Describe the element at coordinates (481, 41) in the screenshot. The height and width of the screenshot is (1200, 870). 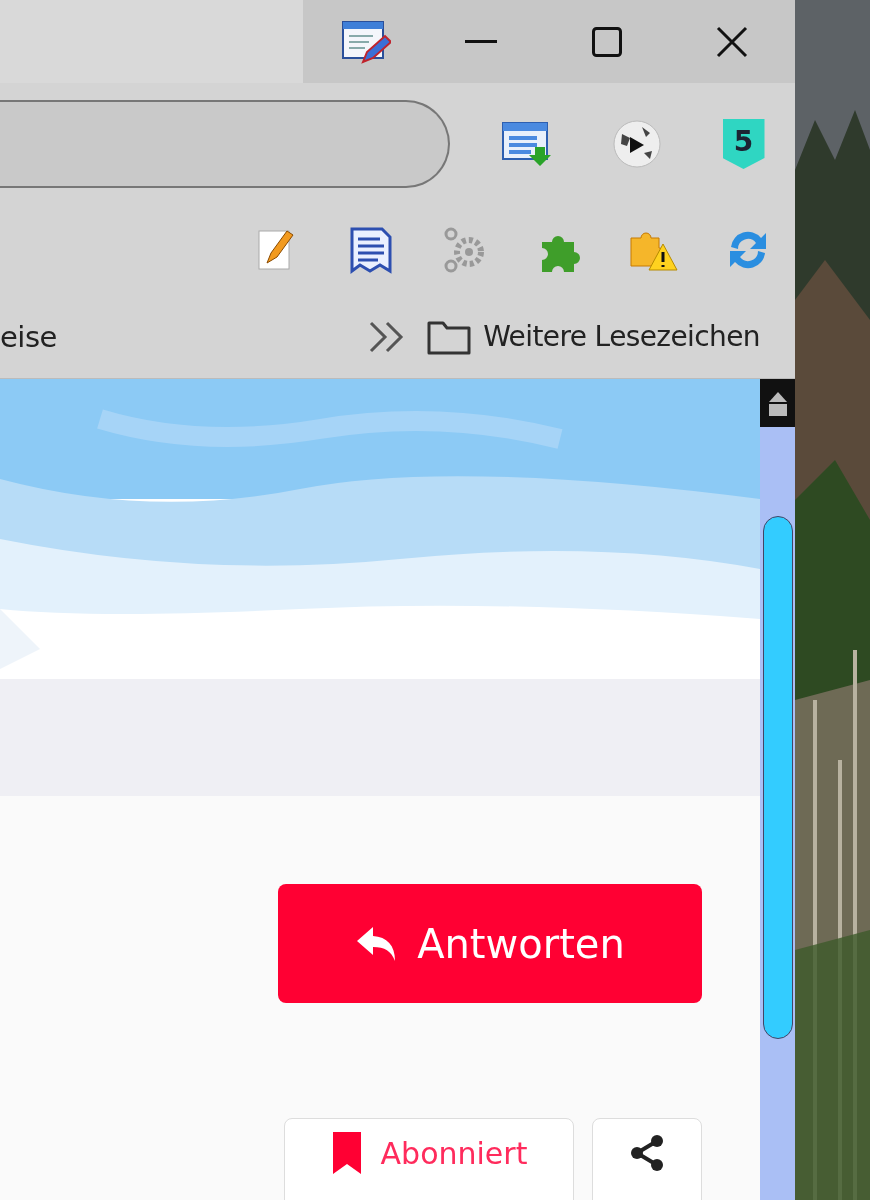
I see `minimize-icon` at that location.